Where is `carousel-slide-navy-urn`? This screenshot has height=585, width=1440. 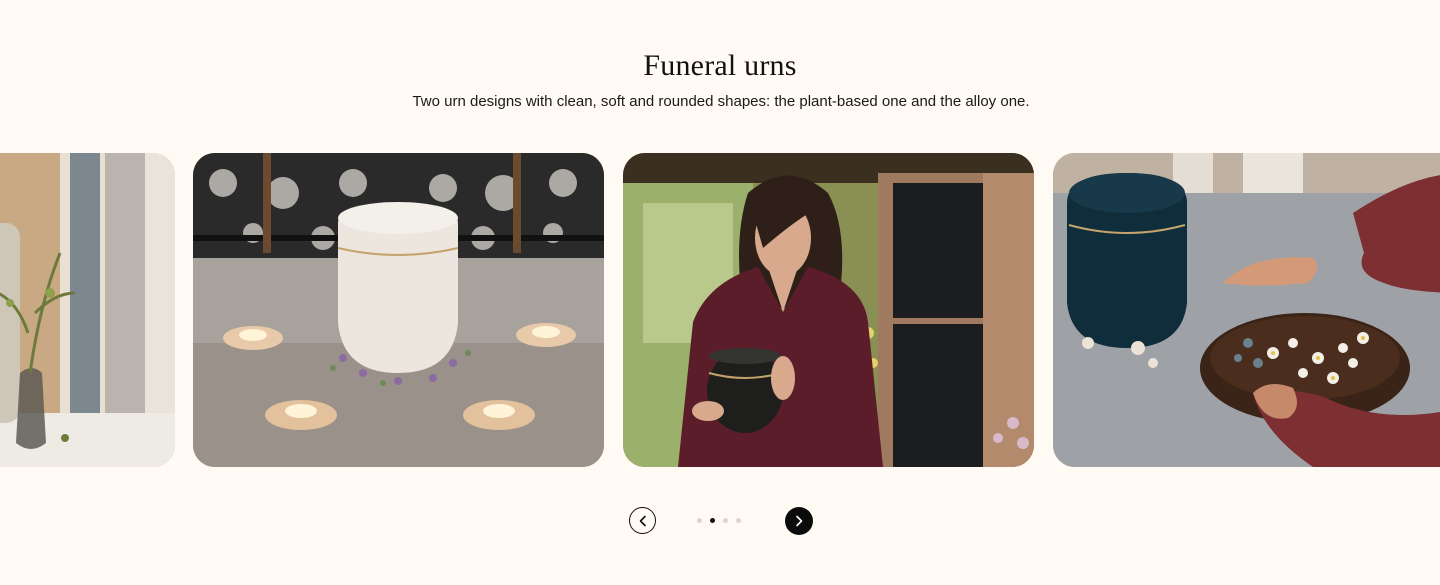 carousel-slide-navy-urn is located at coordinates (1246, 310).